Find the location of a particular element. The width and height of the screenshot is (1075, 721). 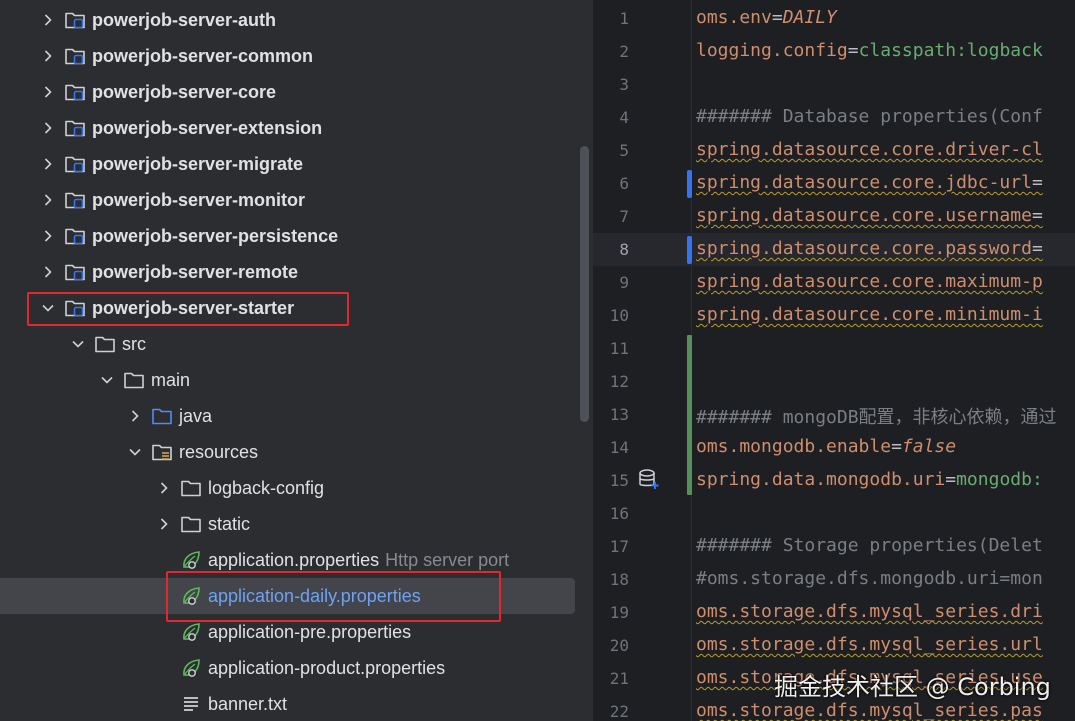

tree-item: powerjob-server-monitor is located at coordinates (290, 200).